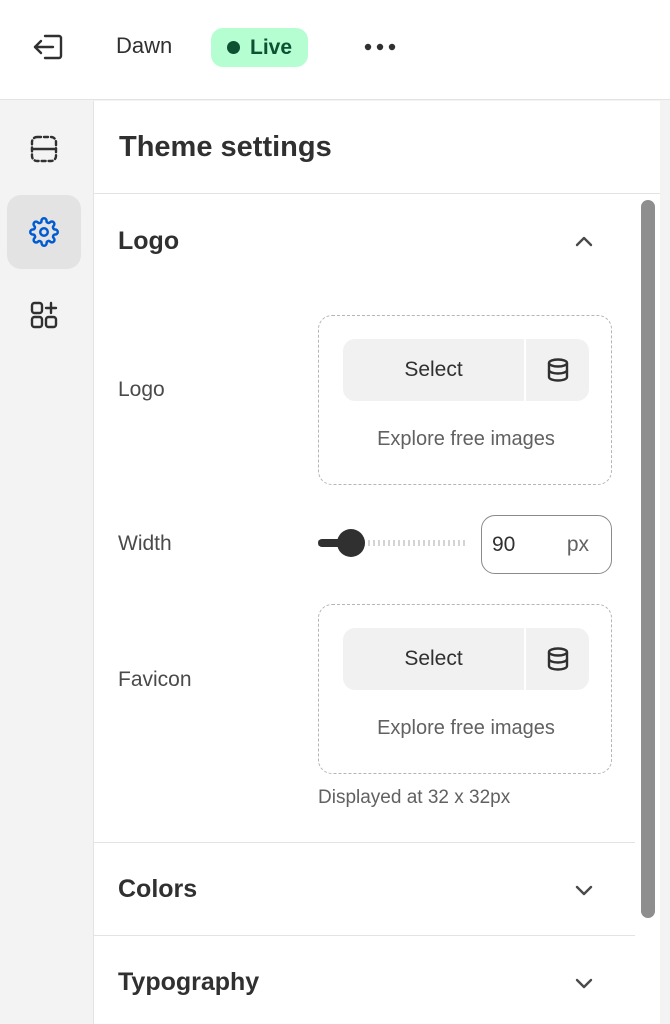 This screenshot has width=670, height=1024. I want to click on favicon-field-label: Favicon, so click(155, 679).